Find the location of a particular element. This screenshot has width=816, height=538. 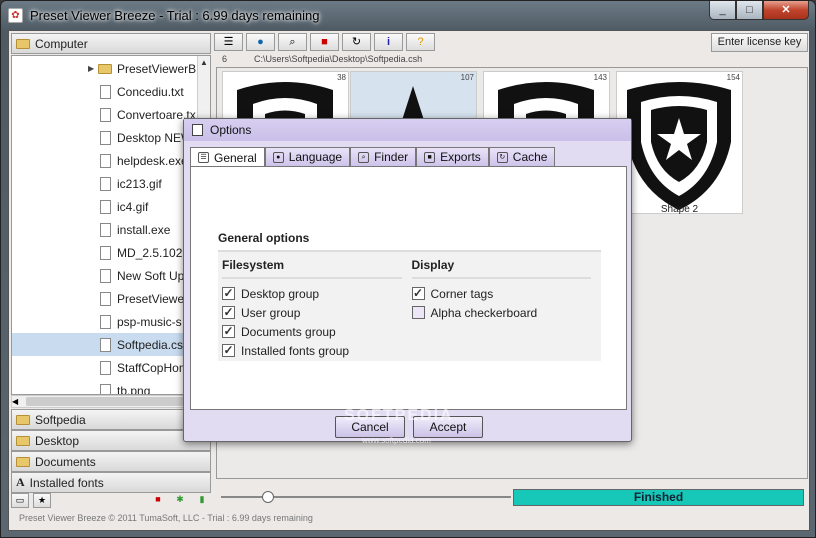

option-user-group: ✓ User group is located at coordinates (317, 312).